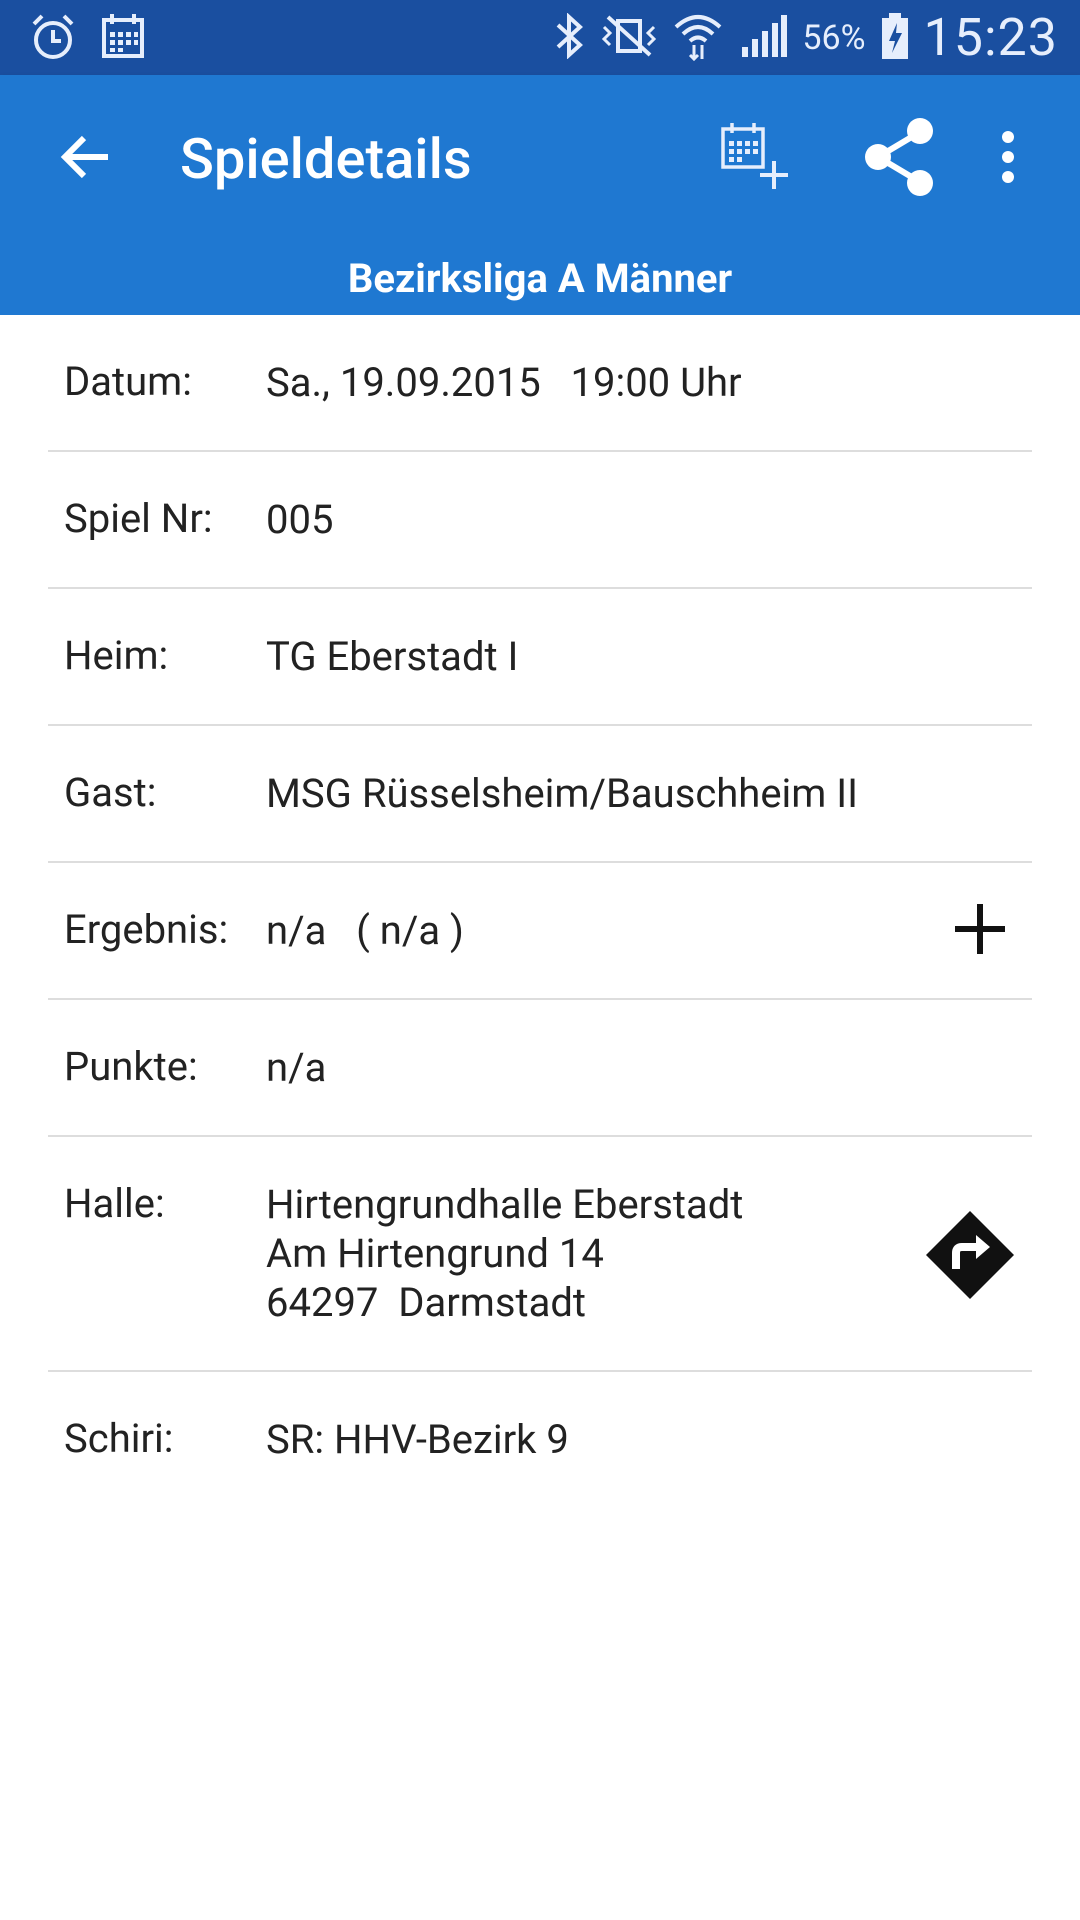  I want to click on spiel-nr-value: 005, so click(300, 519).